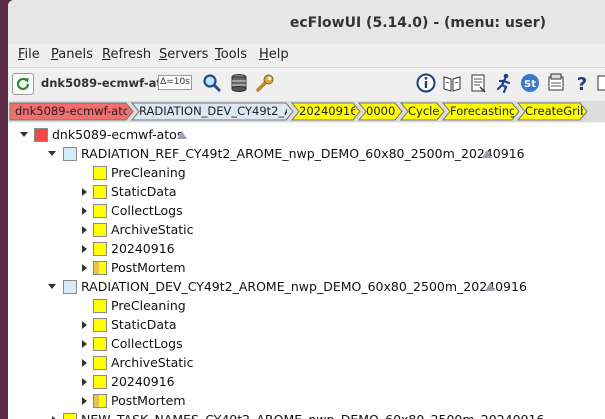 The width and height of the screenshot is (605, 419). What do you see at coordinates (143, 248) in the screenshot?
I see `node-label: 20240916` at bounding box center [143, 248].